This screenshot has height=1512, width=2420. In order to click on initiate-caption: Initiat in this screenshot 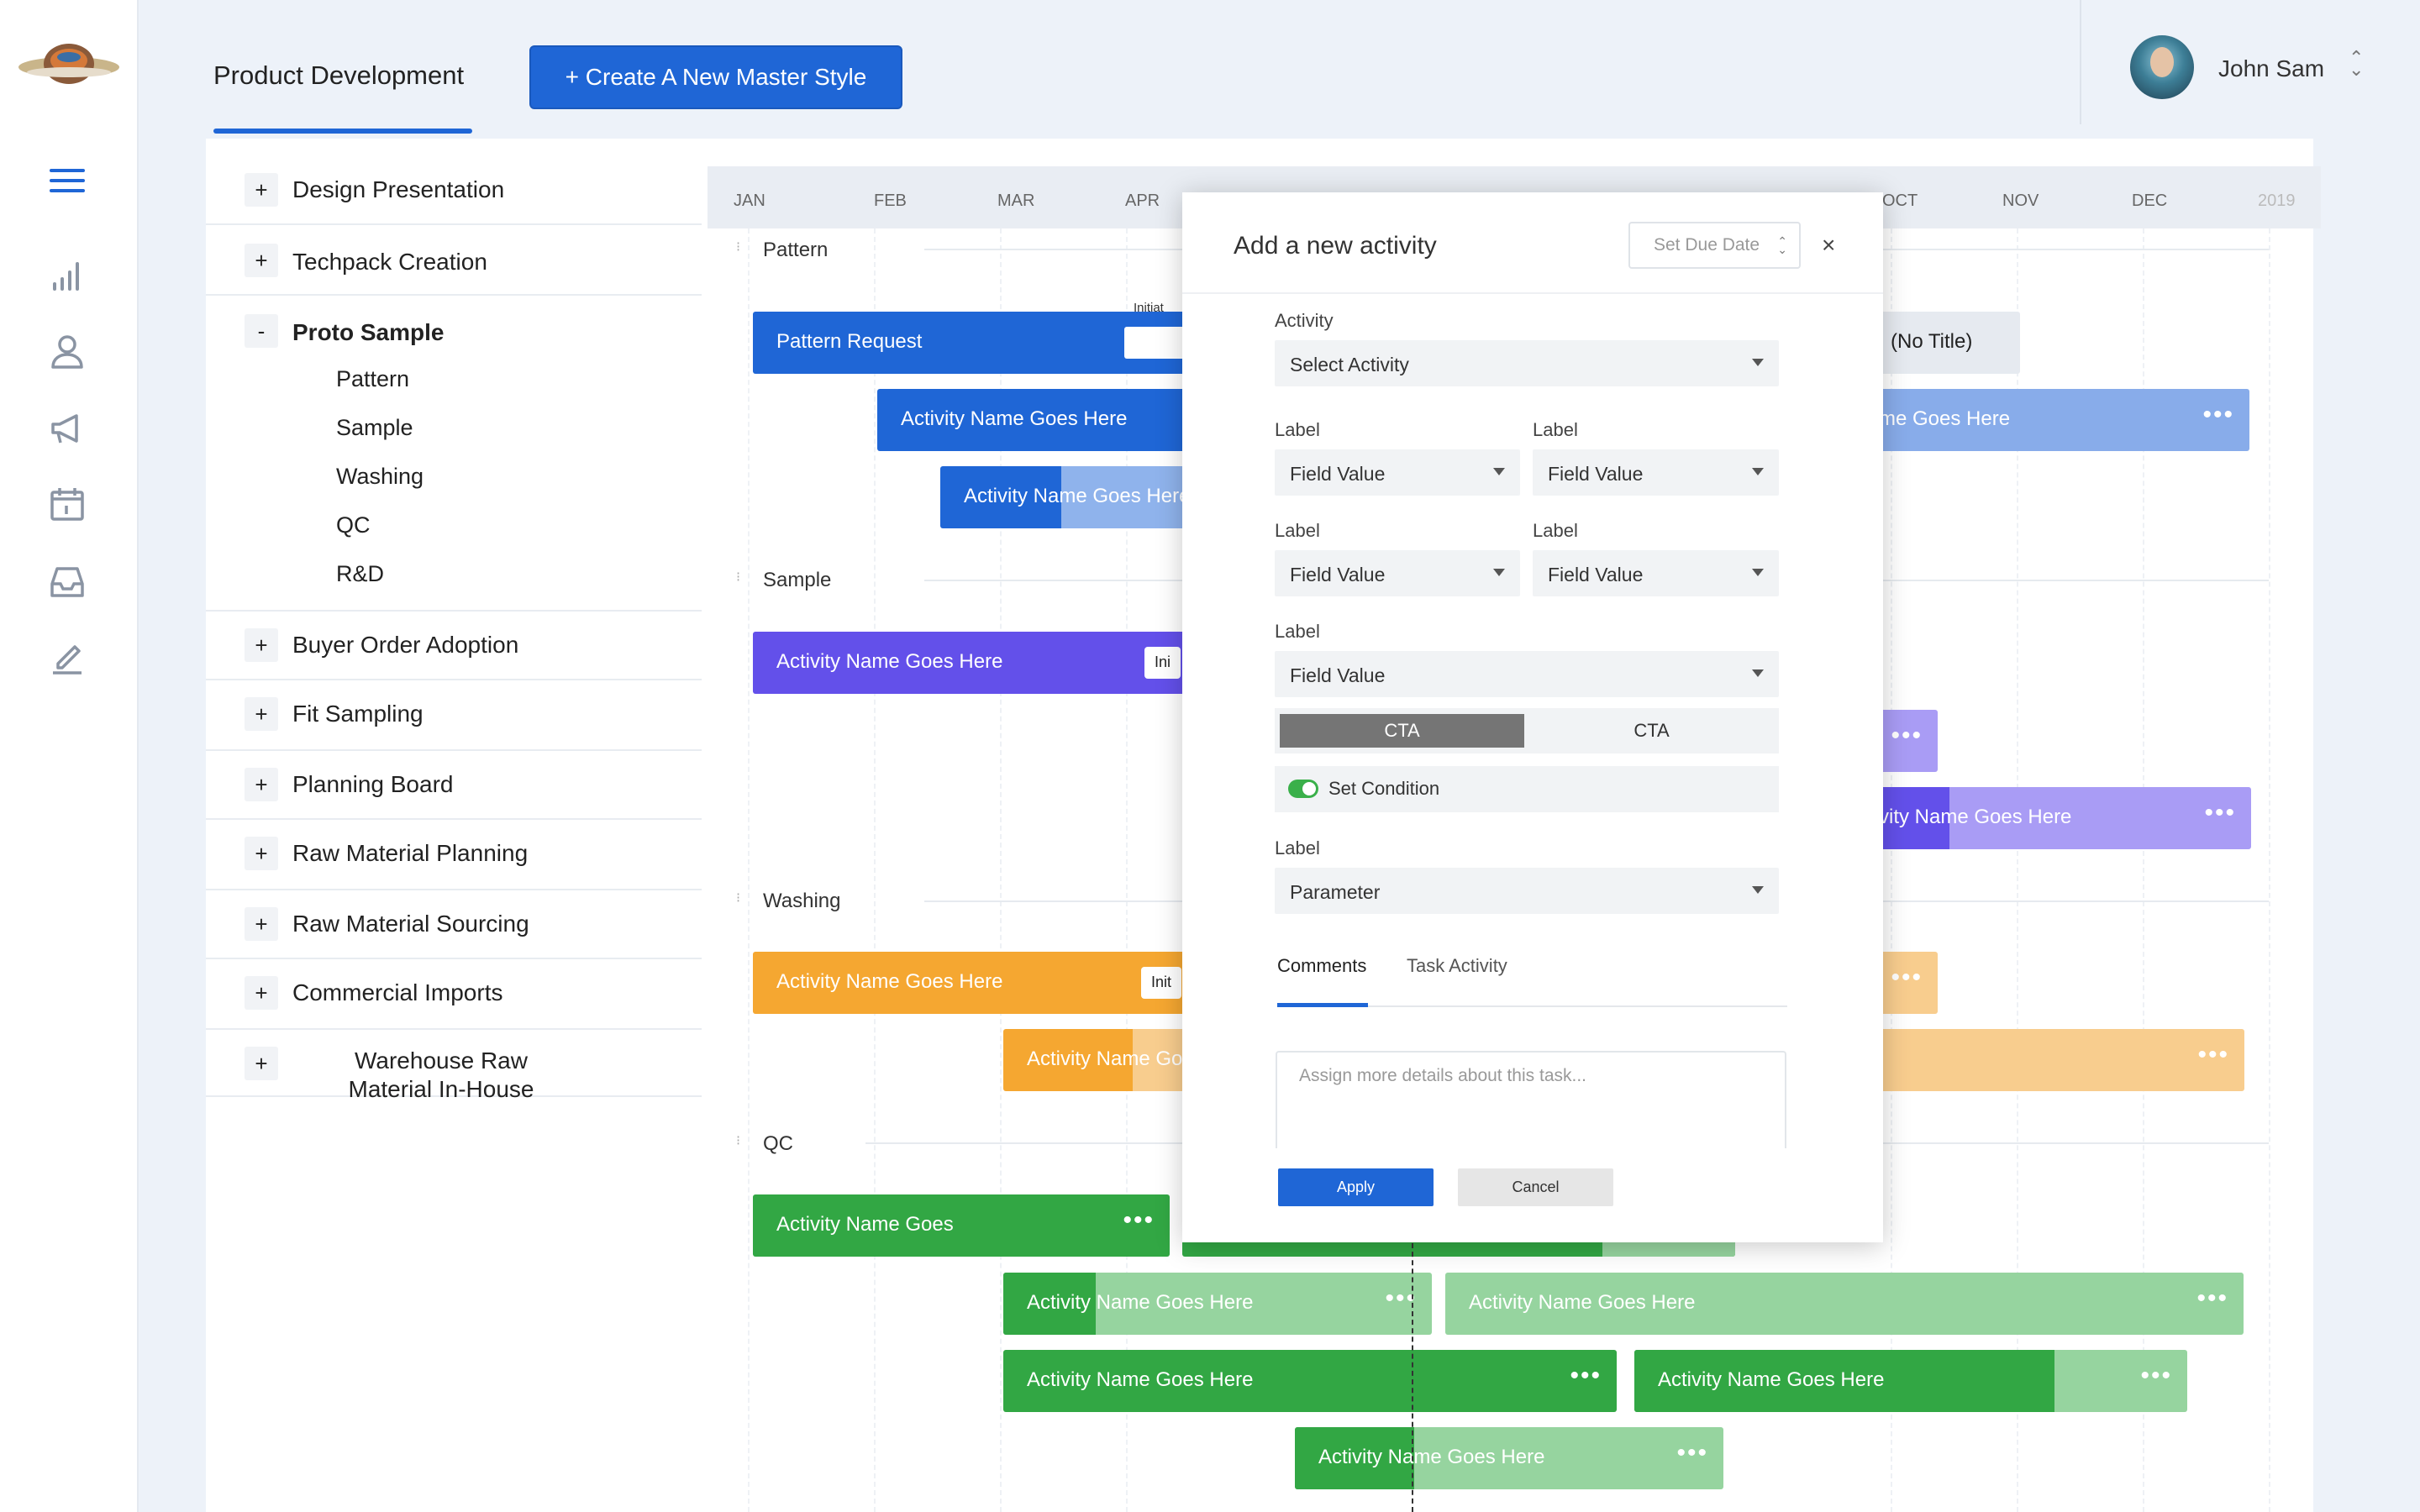, I will do `click(1149, 308)`.